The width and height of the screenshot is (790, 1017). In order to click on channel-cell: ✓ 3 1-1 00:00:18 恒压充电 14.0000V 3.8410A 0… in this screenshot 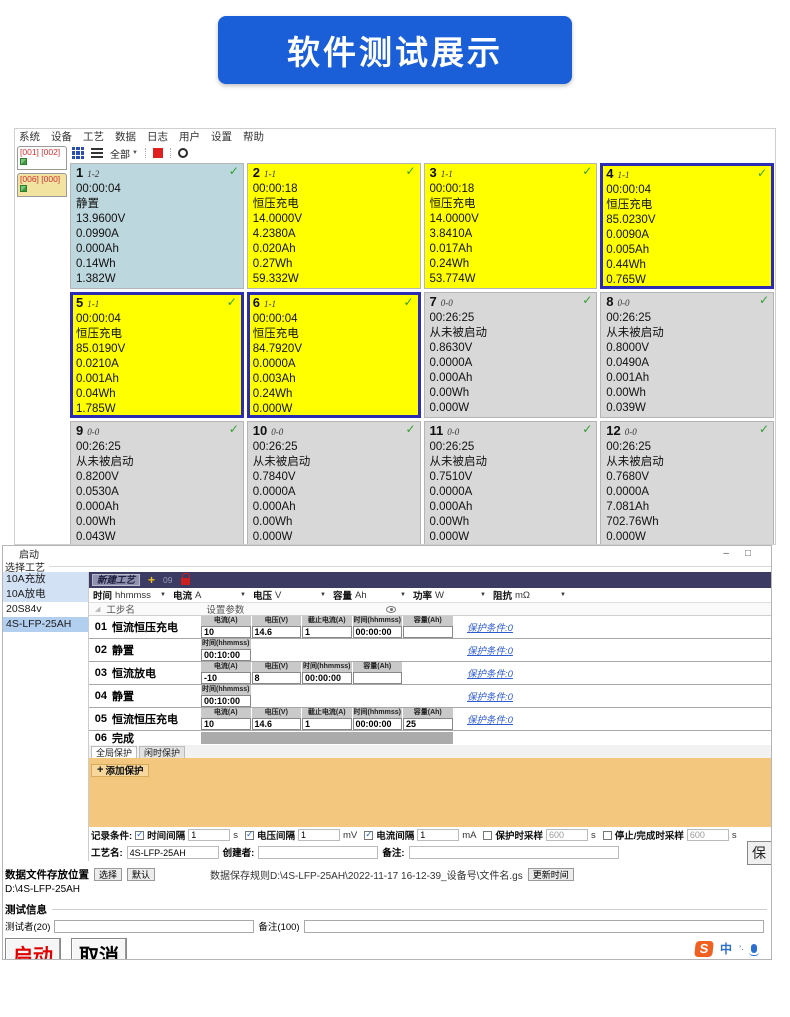, I will do `click(510, 226)`.